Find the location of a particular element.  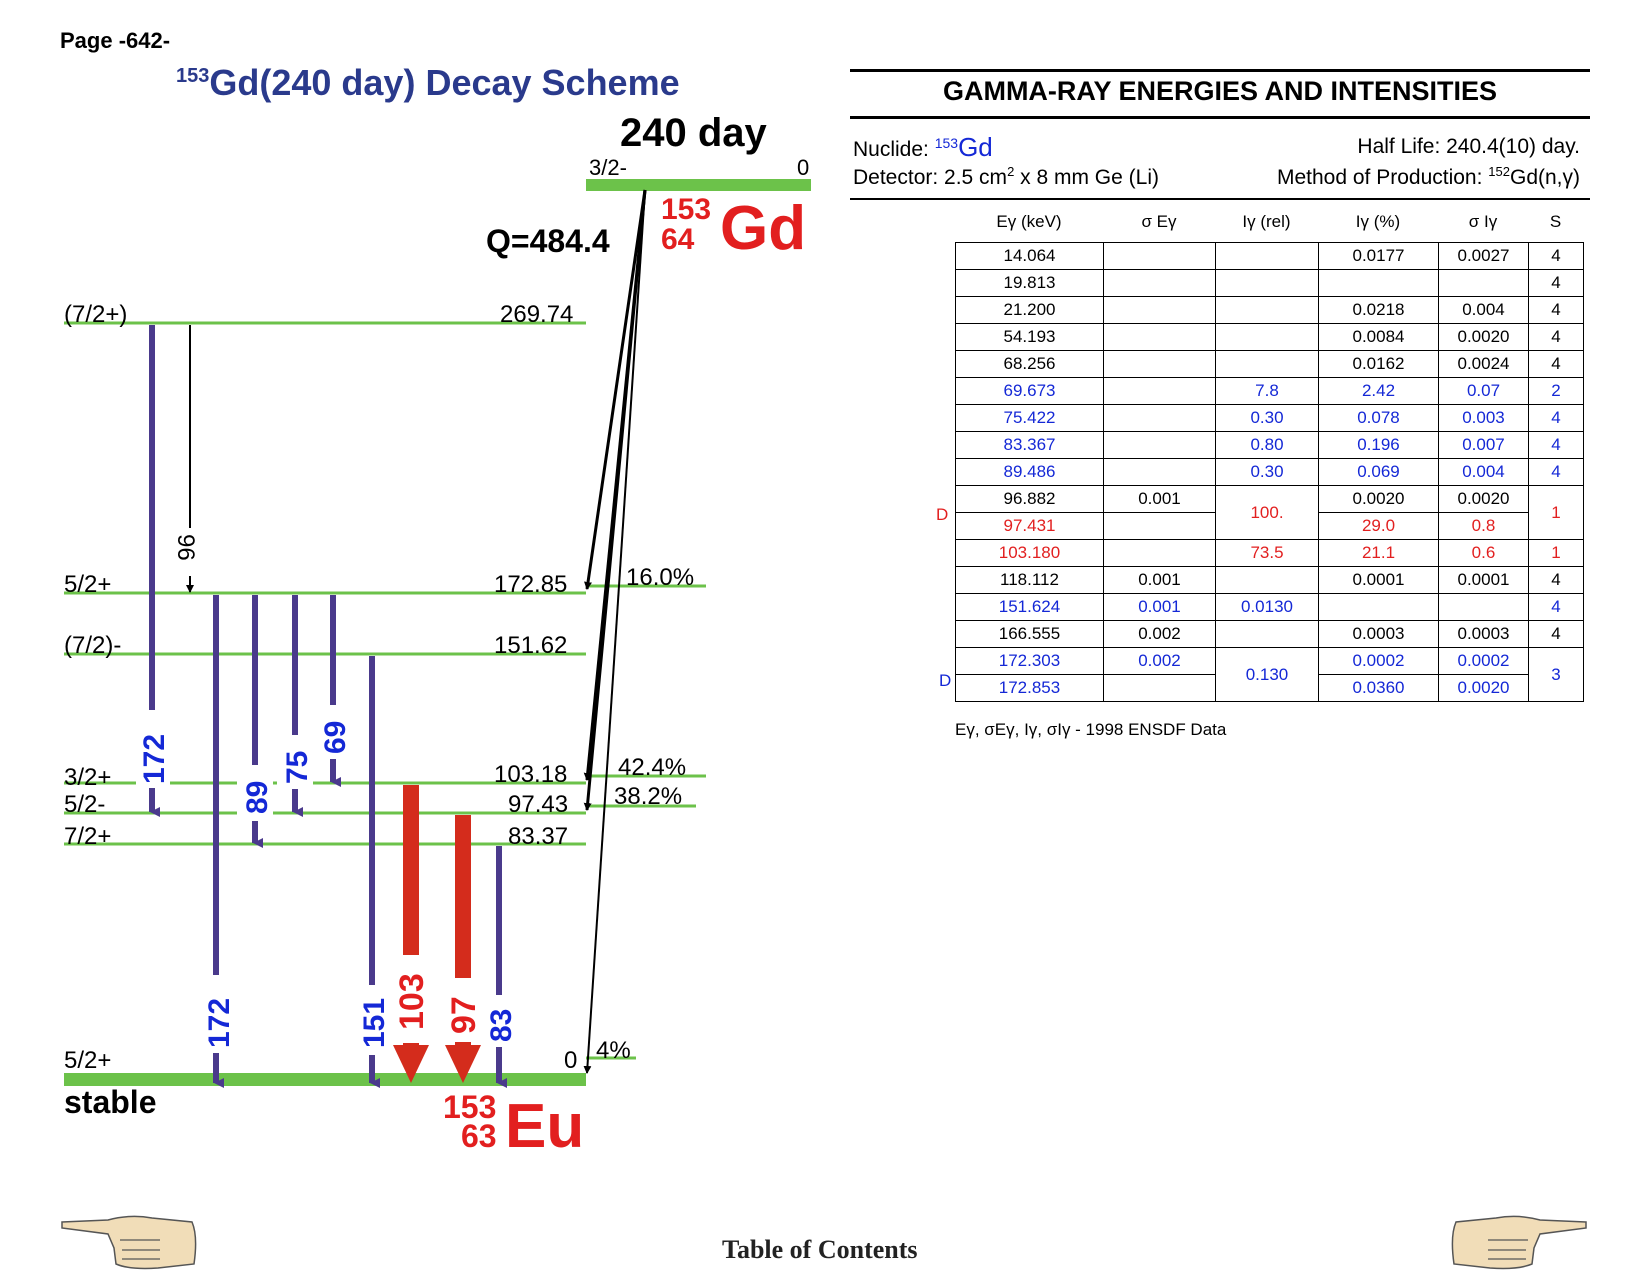

gamma-label-69: 69 is located at coordinates (335, 737).